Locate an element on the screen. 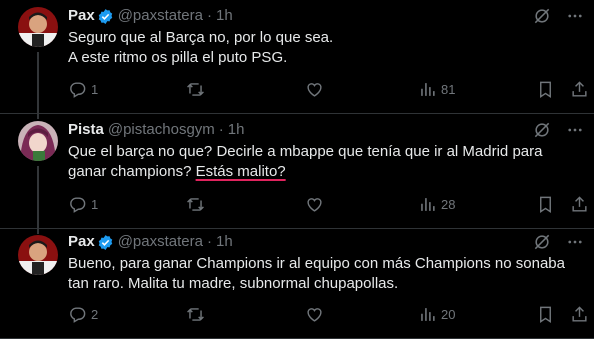 The width and height of the screenshot is (594, 339). reply-count: 2 is located at coordinates (95, 314).